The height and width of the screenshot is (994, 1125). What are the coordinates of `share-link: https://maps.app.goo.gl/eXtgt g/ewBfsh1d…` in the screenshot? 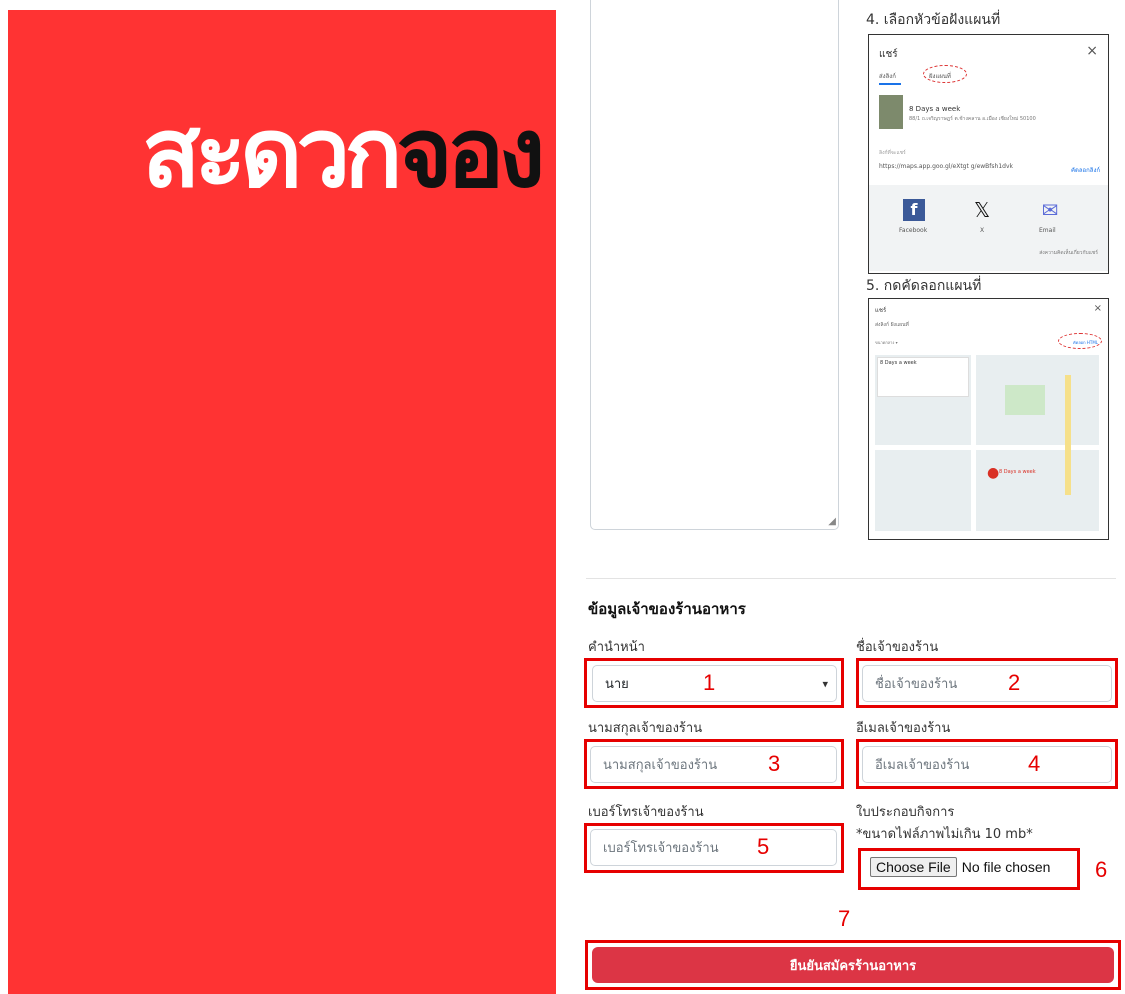 It's located at (946, 166).